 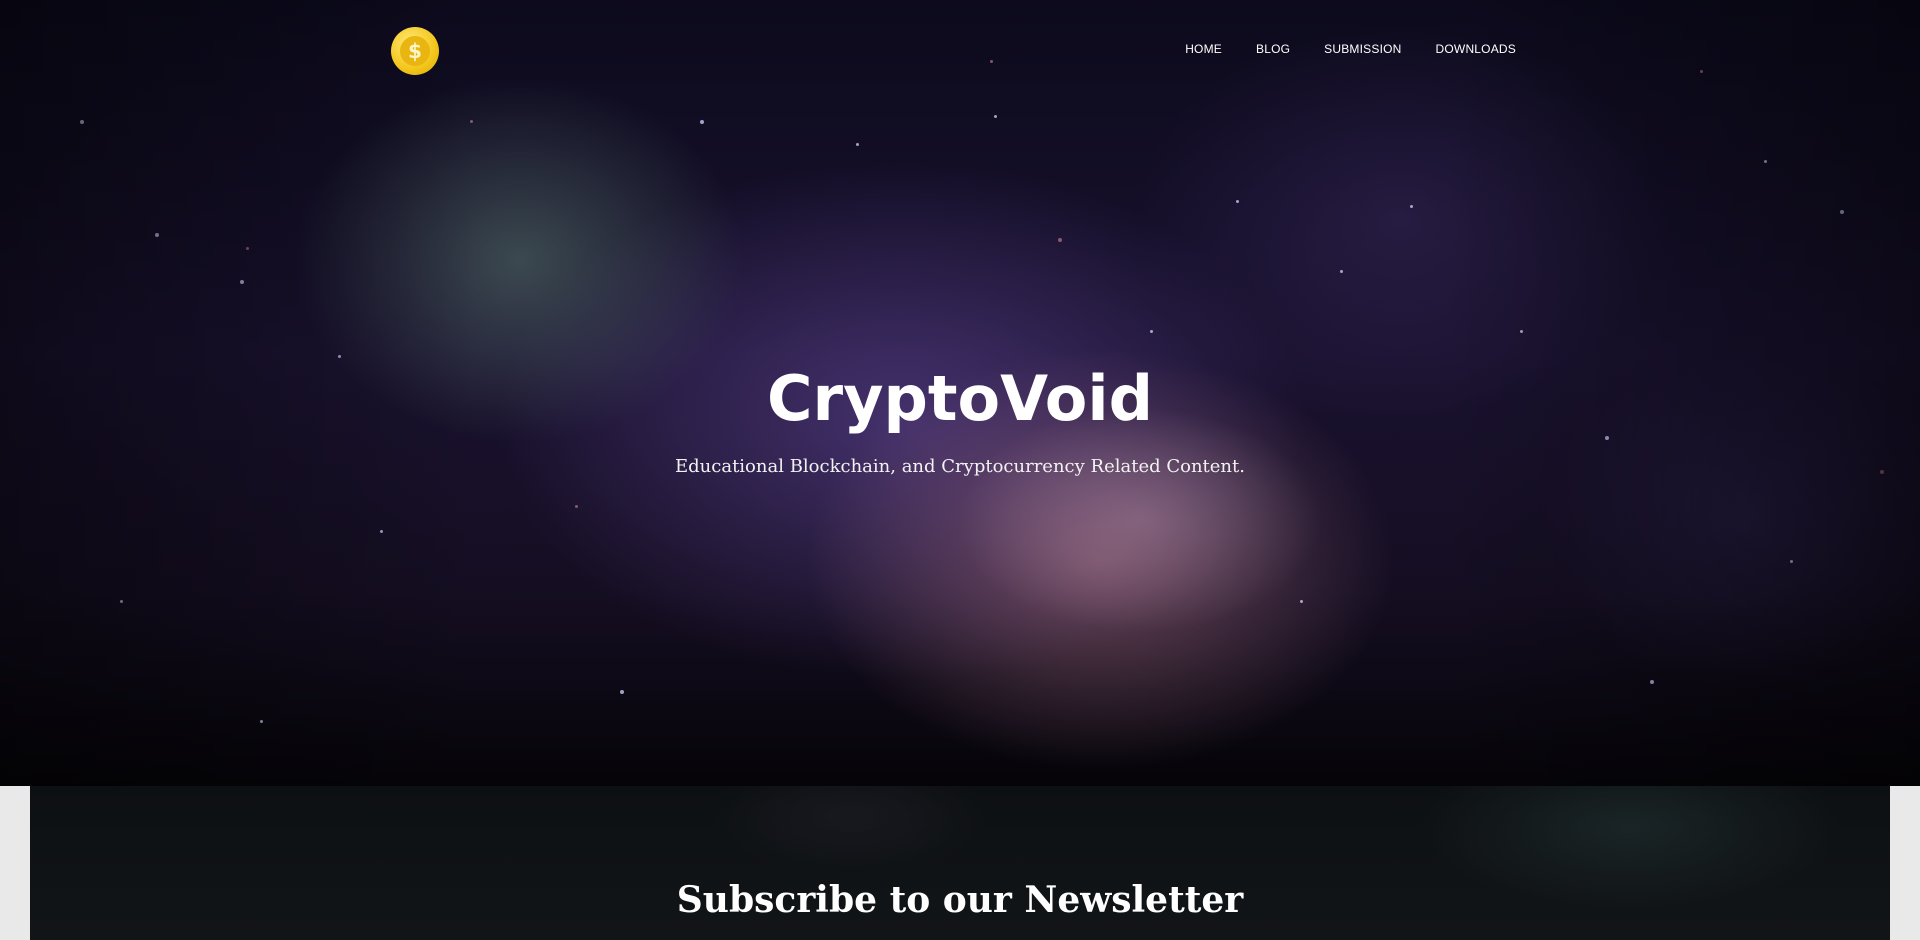 I want to click on nav-submission: SUBMISSION, so click(x=1362, y=49).